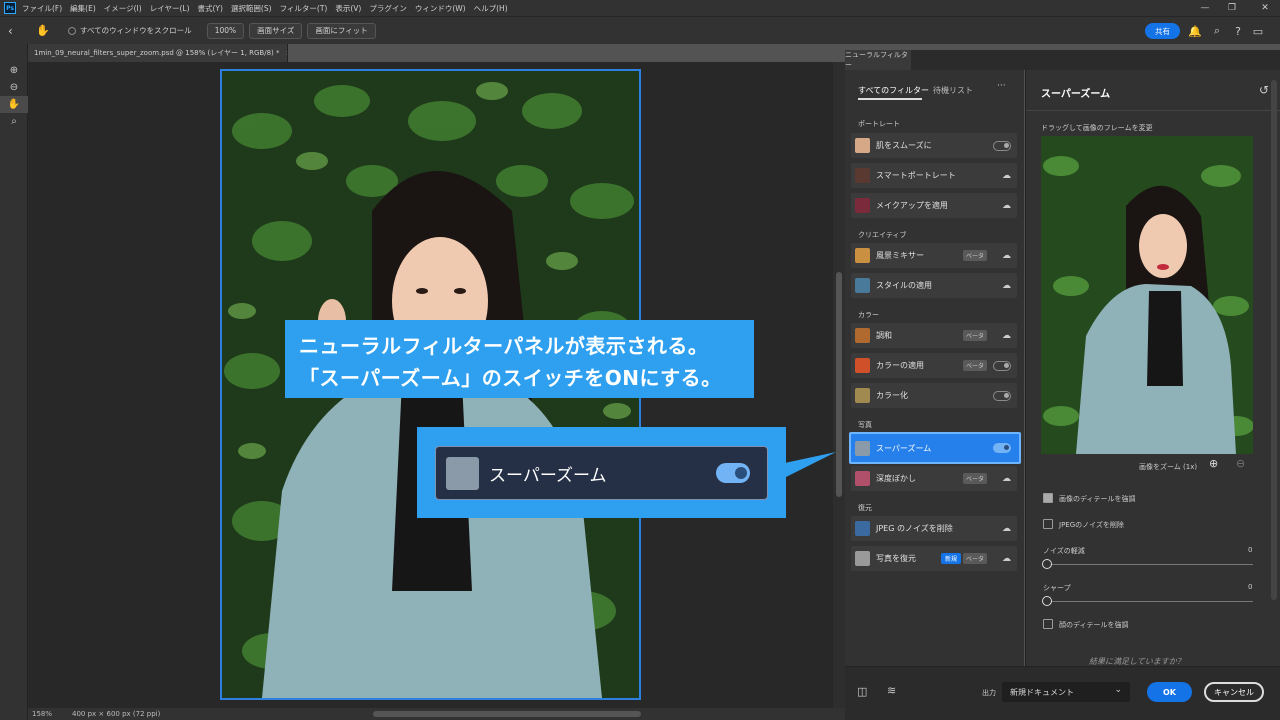 The height and width of the screenshot is (720, 1280). What do you see at coordinates (1002, 365) in the screenshot?
I see `color-transfer-toggle` at bounding box center [1002, 365].